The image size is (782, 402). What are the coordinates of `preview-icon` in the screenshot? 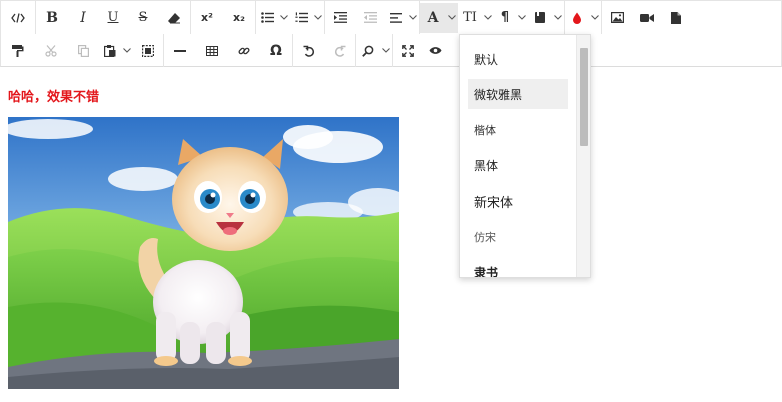 It's located at (435, 50).